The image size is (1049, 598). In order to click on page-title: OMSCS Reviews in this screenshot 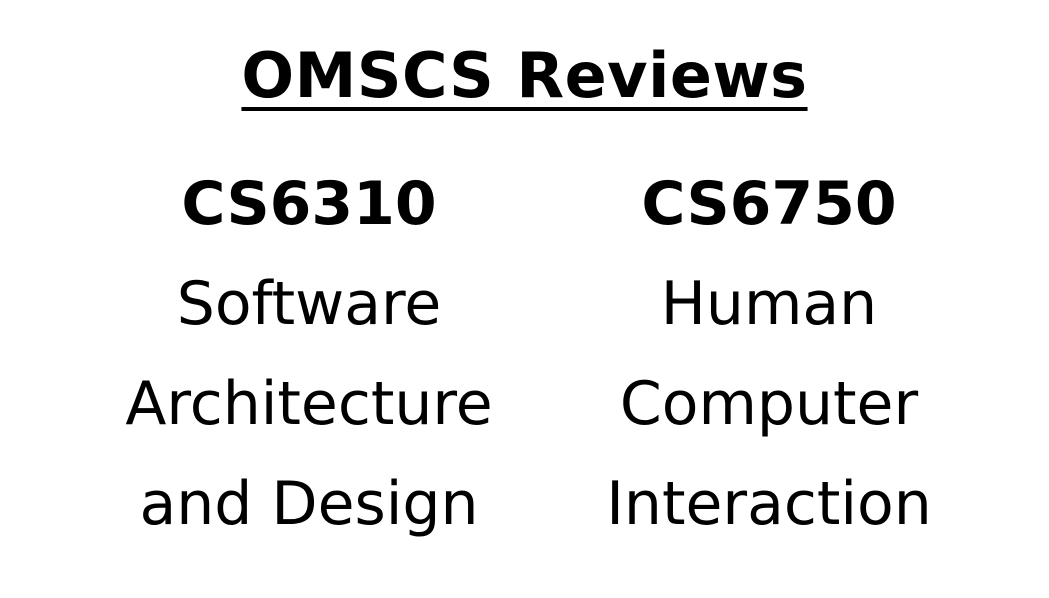, I will do `click(524, 75)`.